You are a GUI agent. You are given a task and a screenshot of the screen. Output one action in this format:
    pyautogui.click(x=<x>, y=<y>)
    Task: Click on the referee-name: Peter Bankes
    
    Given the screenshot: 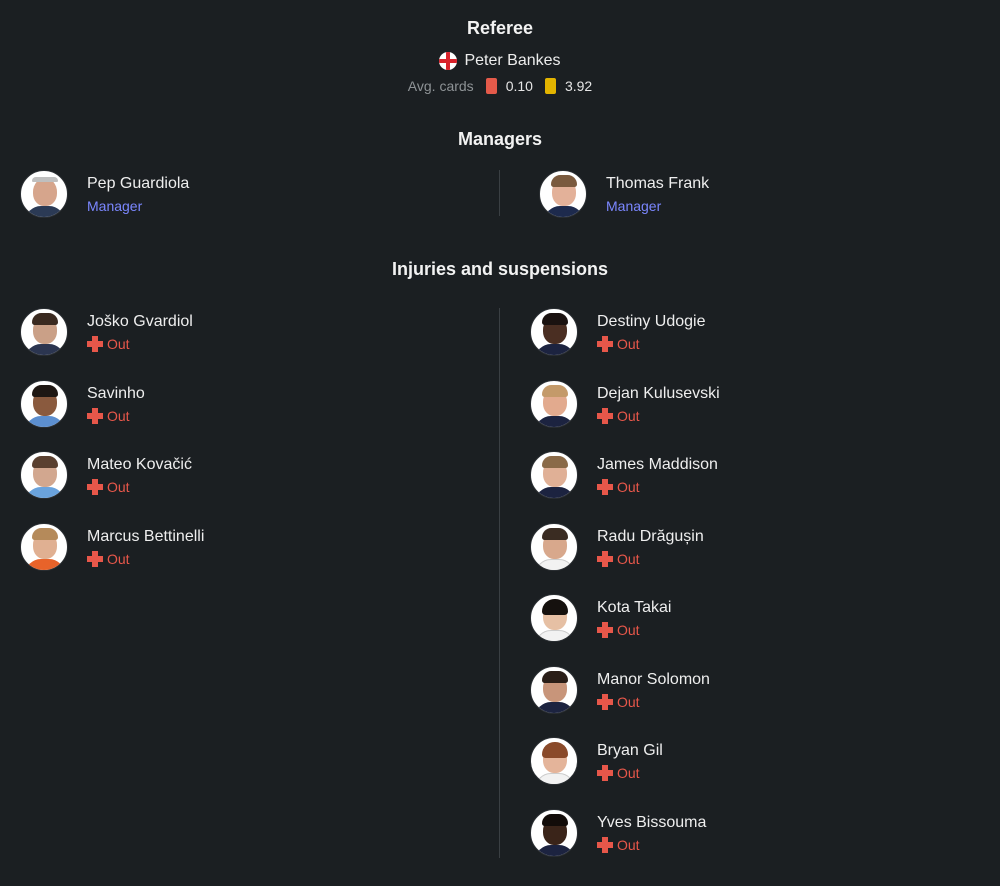 What is the action you would take?
    pyautogui.click(x=512, y=61)
    